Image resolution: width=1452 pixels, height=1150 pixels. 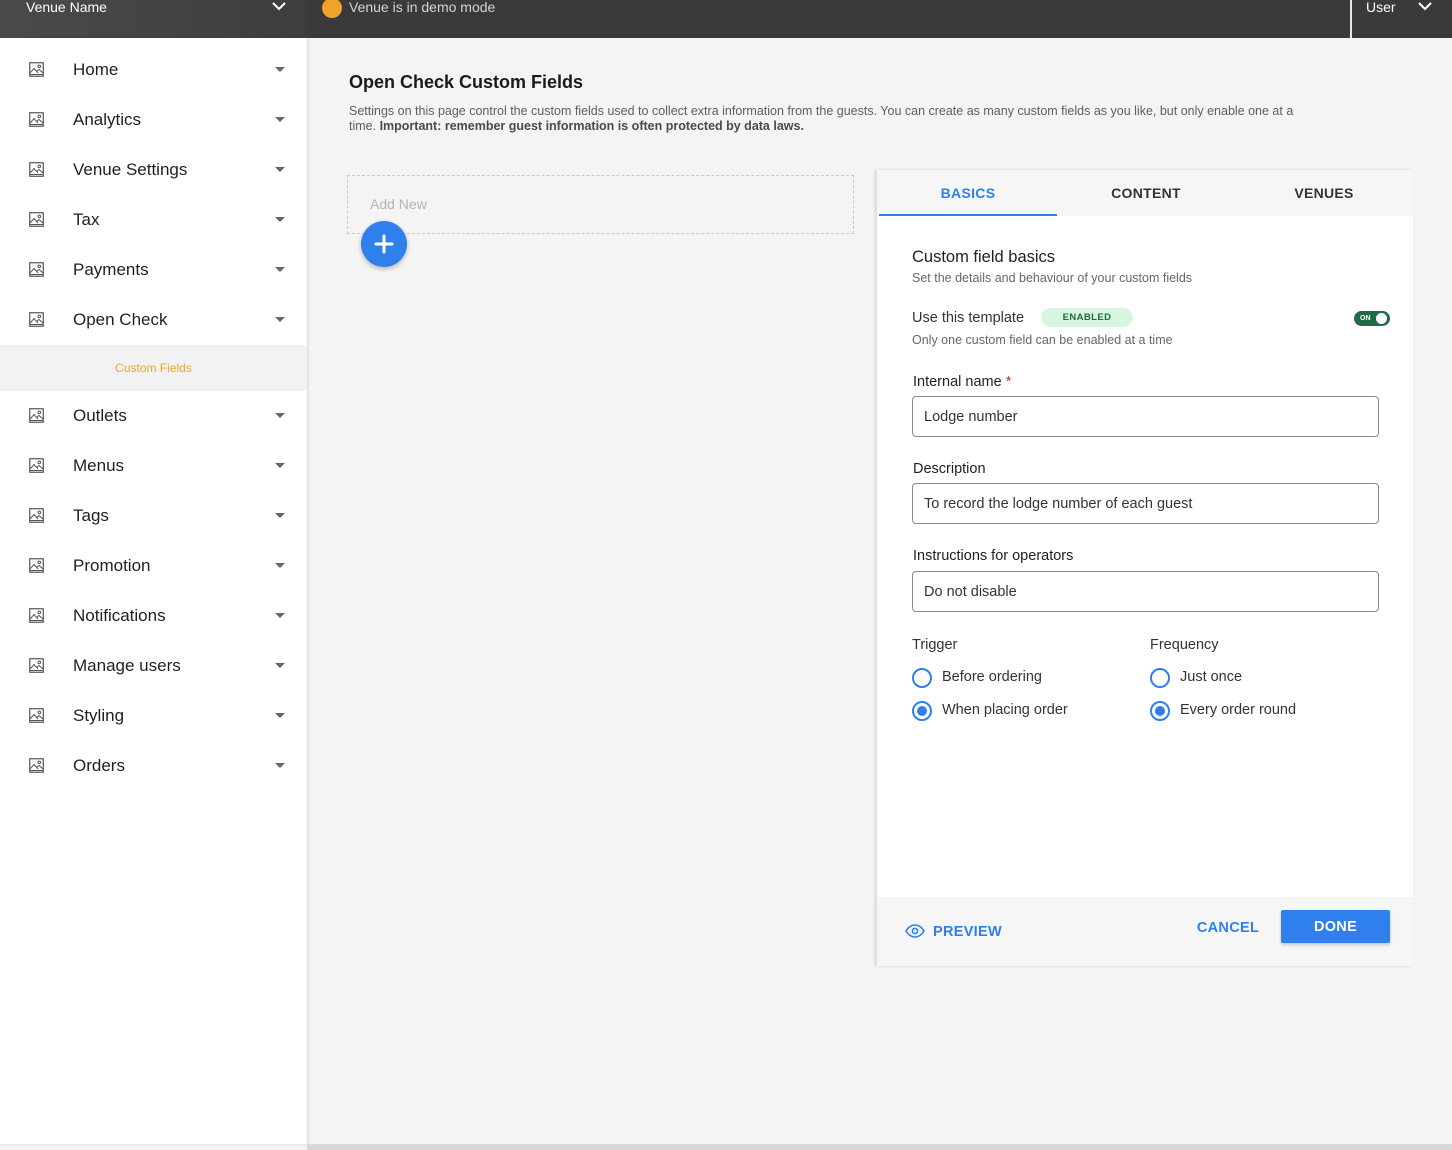 I want to click on top-bar: Venue Name Venue is in demo mode User, so click(x=726, y=19).